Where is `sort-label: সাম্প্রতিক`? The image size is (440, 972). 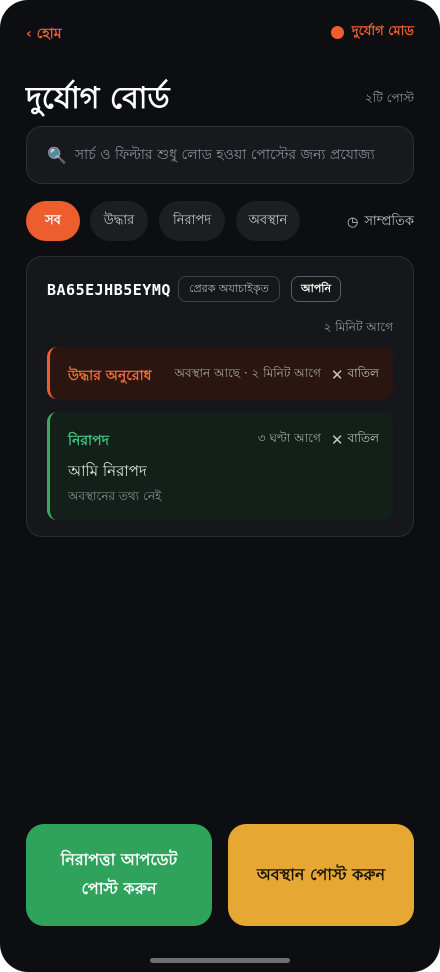
sort-label: সাম্প্রতিক is located at coordinates (389, 221).